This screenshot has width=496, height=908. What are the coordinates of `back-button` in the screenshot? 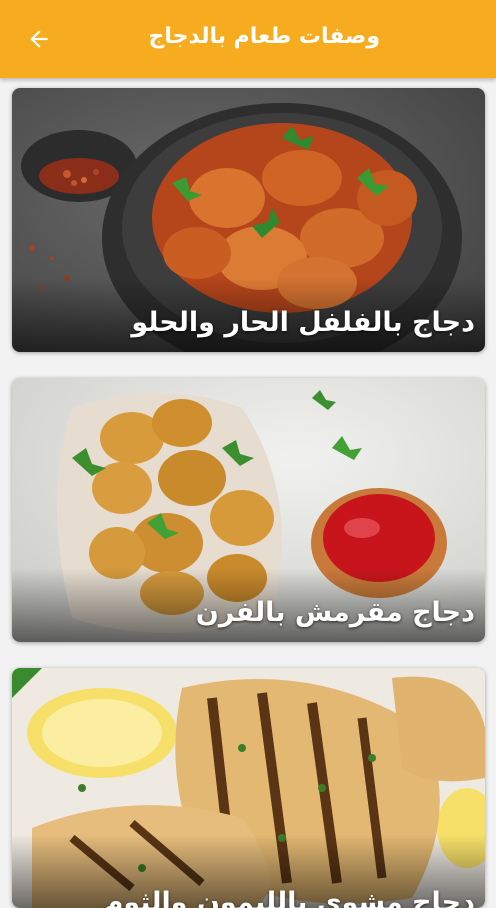 It's located at (39, 39).